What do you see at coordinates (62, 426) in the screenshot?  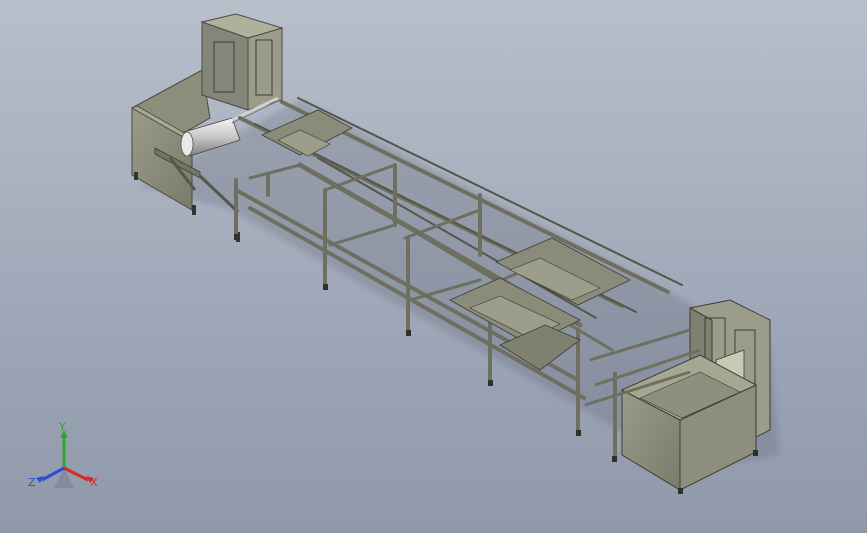 I see `triad-y-label: Y` at bounding box center [62, 426].